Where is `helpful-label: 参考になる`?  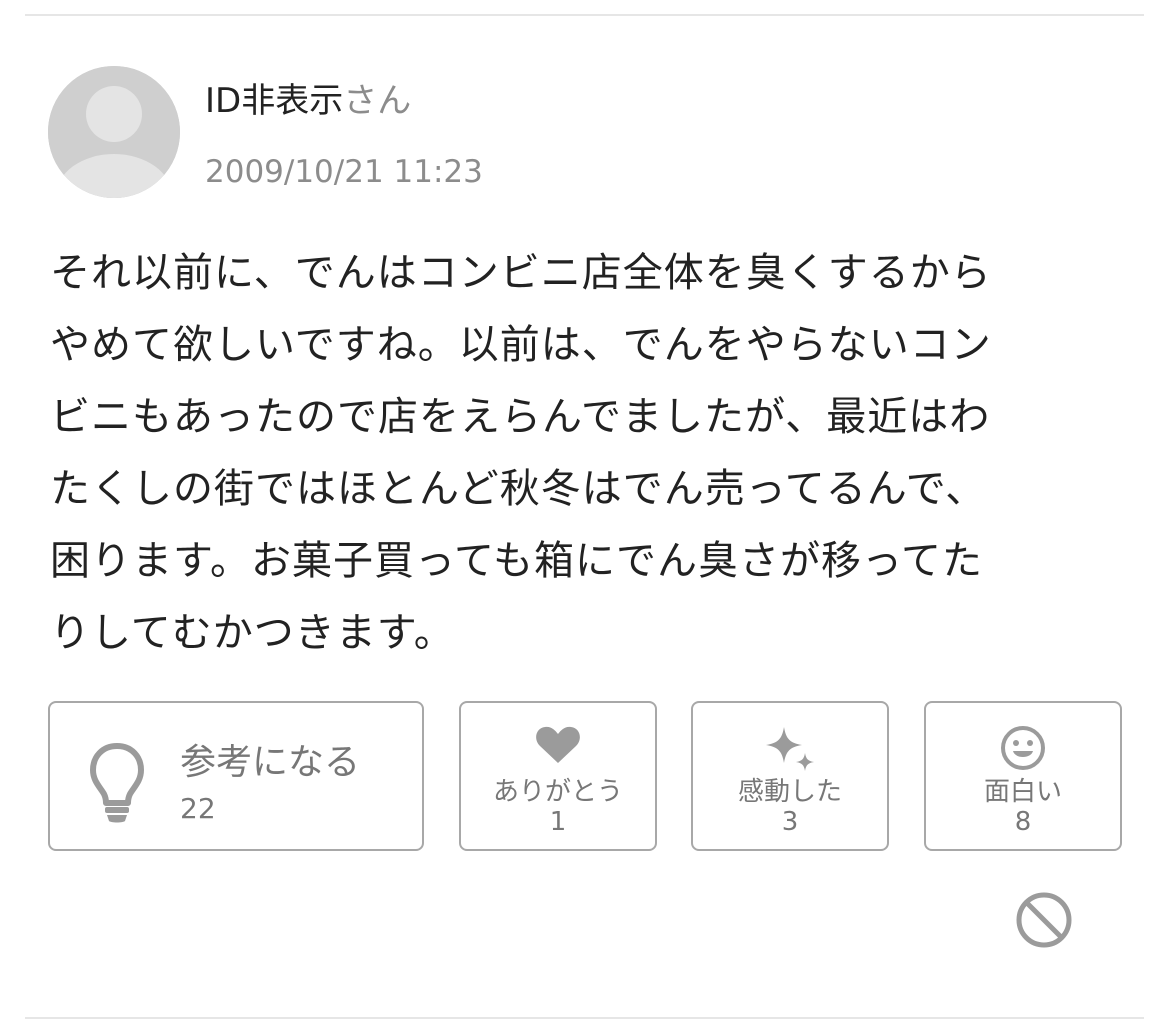 helpful-label: 参考になる is located at coordinates (270, 762).